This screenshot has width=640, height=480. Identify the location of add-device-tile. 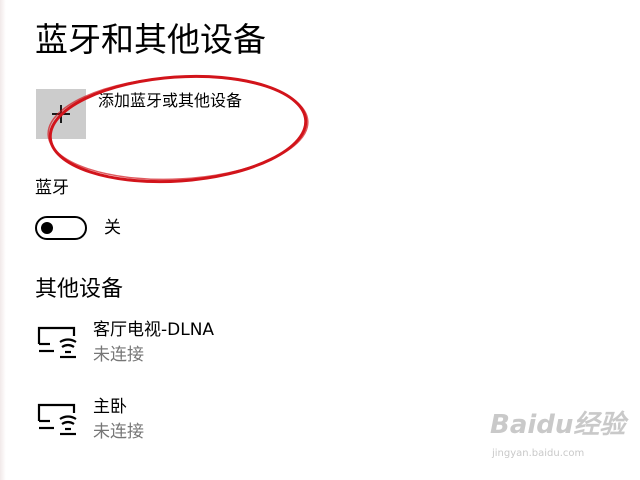
(61, 114).